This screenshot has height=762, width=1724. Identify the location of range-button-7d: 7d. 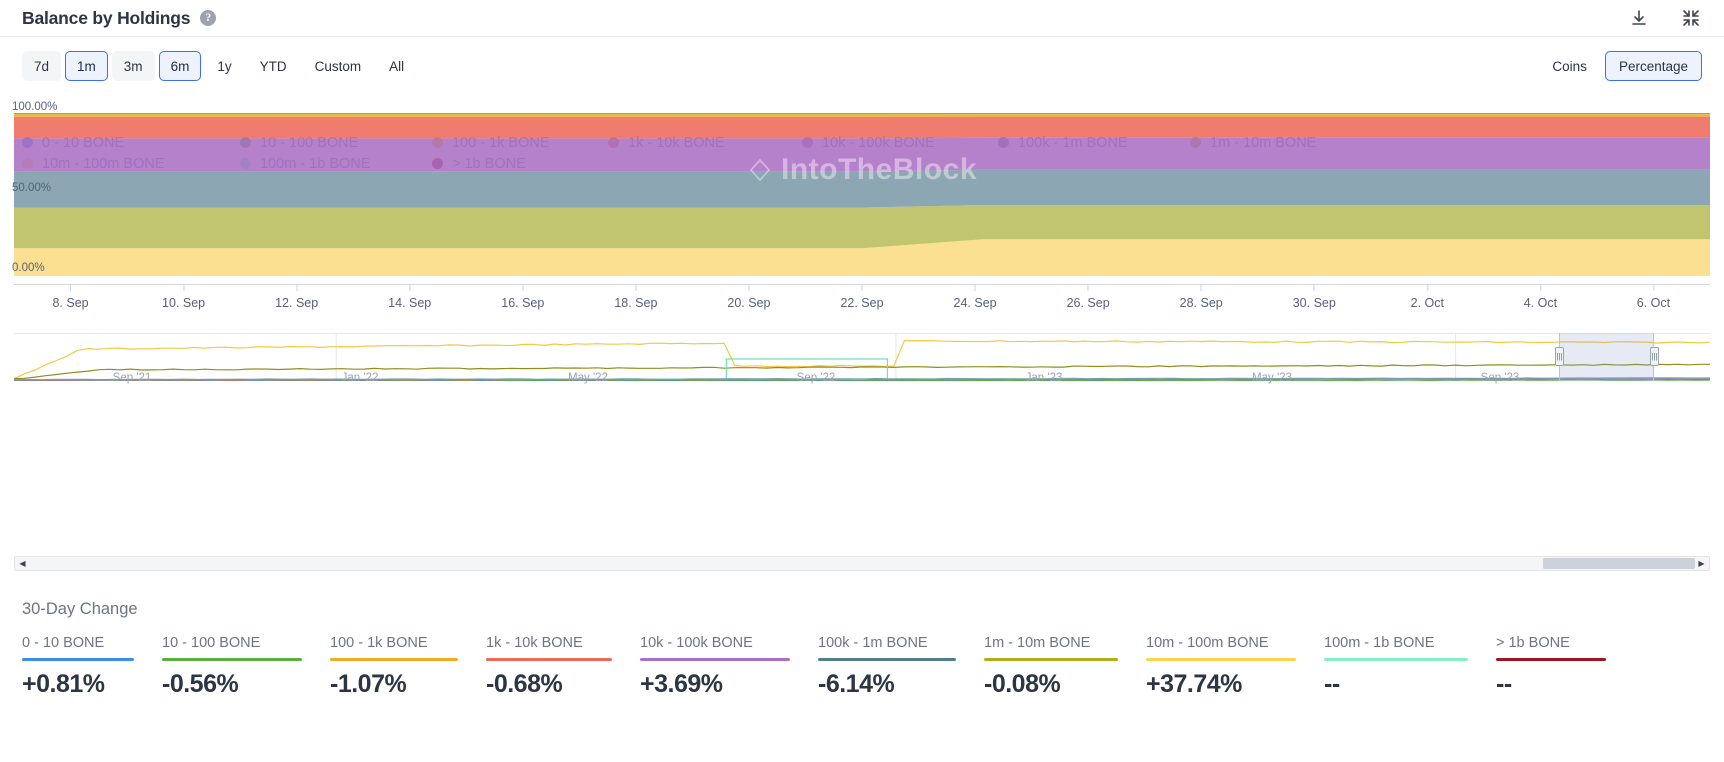
(42, 66).